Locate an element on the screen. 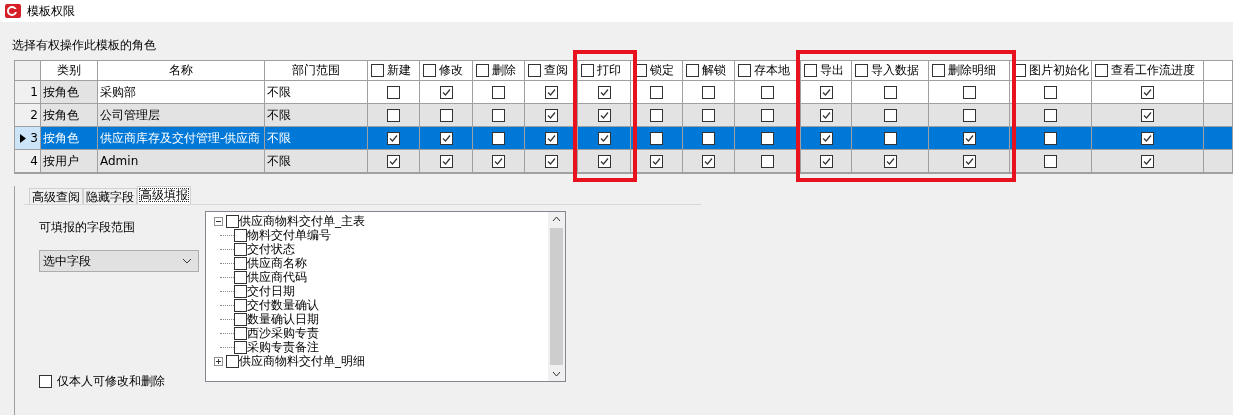 Image resolution: width=1233 pixels, height=415 pixels. tree-item: 数量确认日期 is located at coordinates (283, 319).